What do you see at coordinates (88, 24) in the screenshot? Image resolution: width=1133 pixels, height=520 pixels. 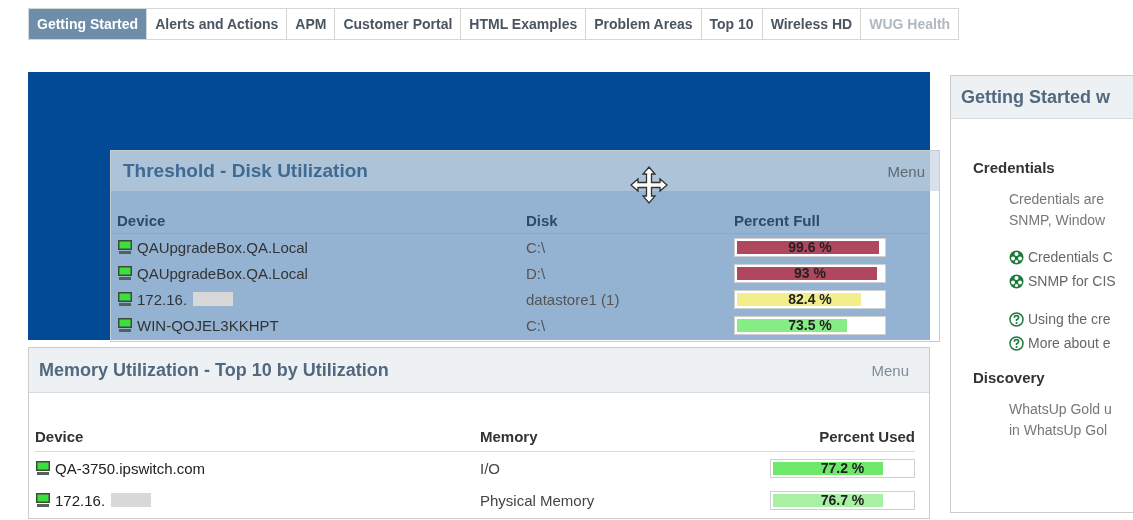 I see `tab: Getting Started` at bounding box center [88, 24].